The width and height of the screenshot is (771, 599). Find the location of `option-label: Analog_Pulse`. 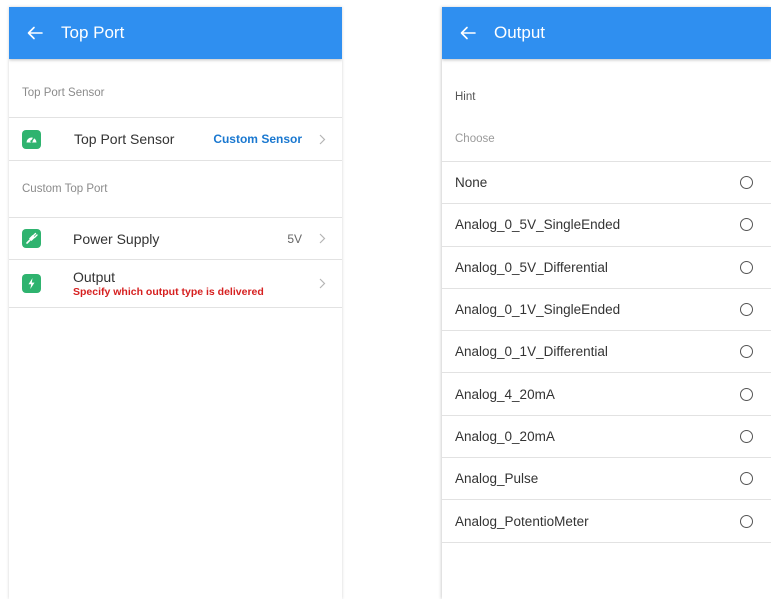

option-label: Analog_Pulse is located at coordinates (497, 479).